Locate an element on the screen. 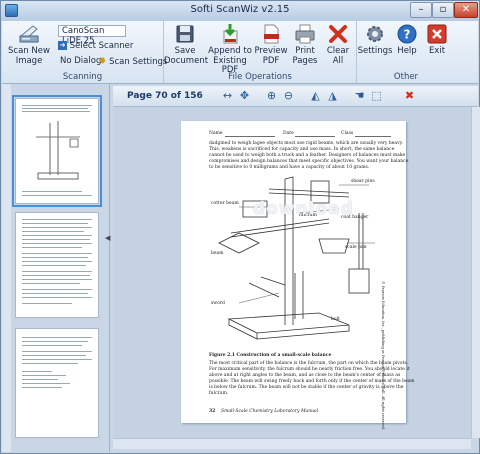 This screenshot has width=480, height=454. header-class: Class is located at coordinates (347, 133).